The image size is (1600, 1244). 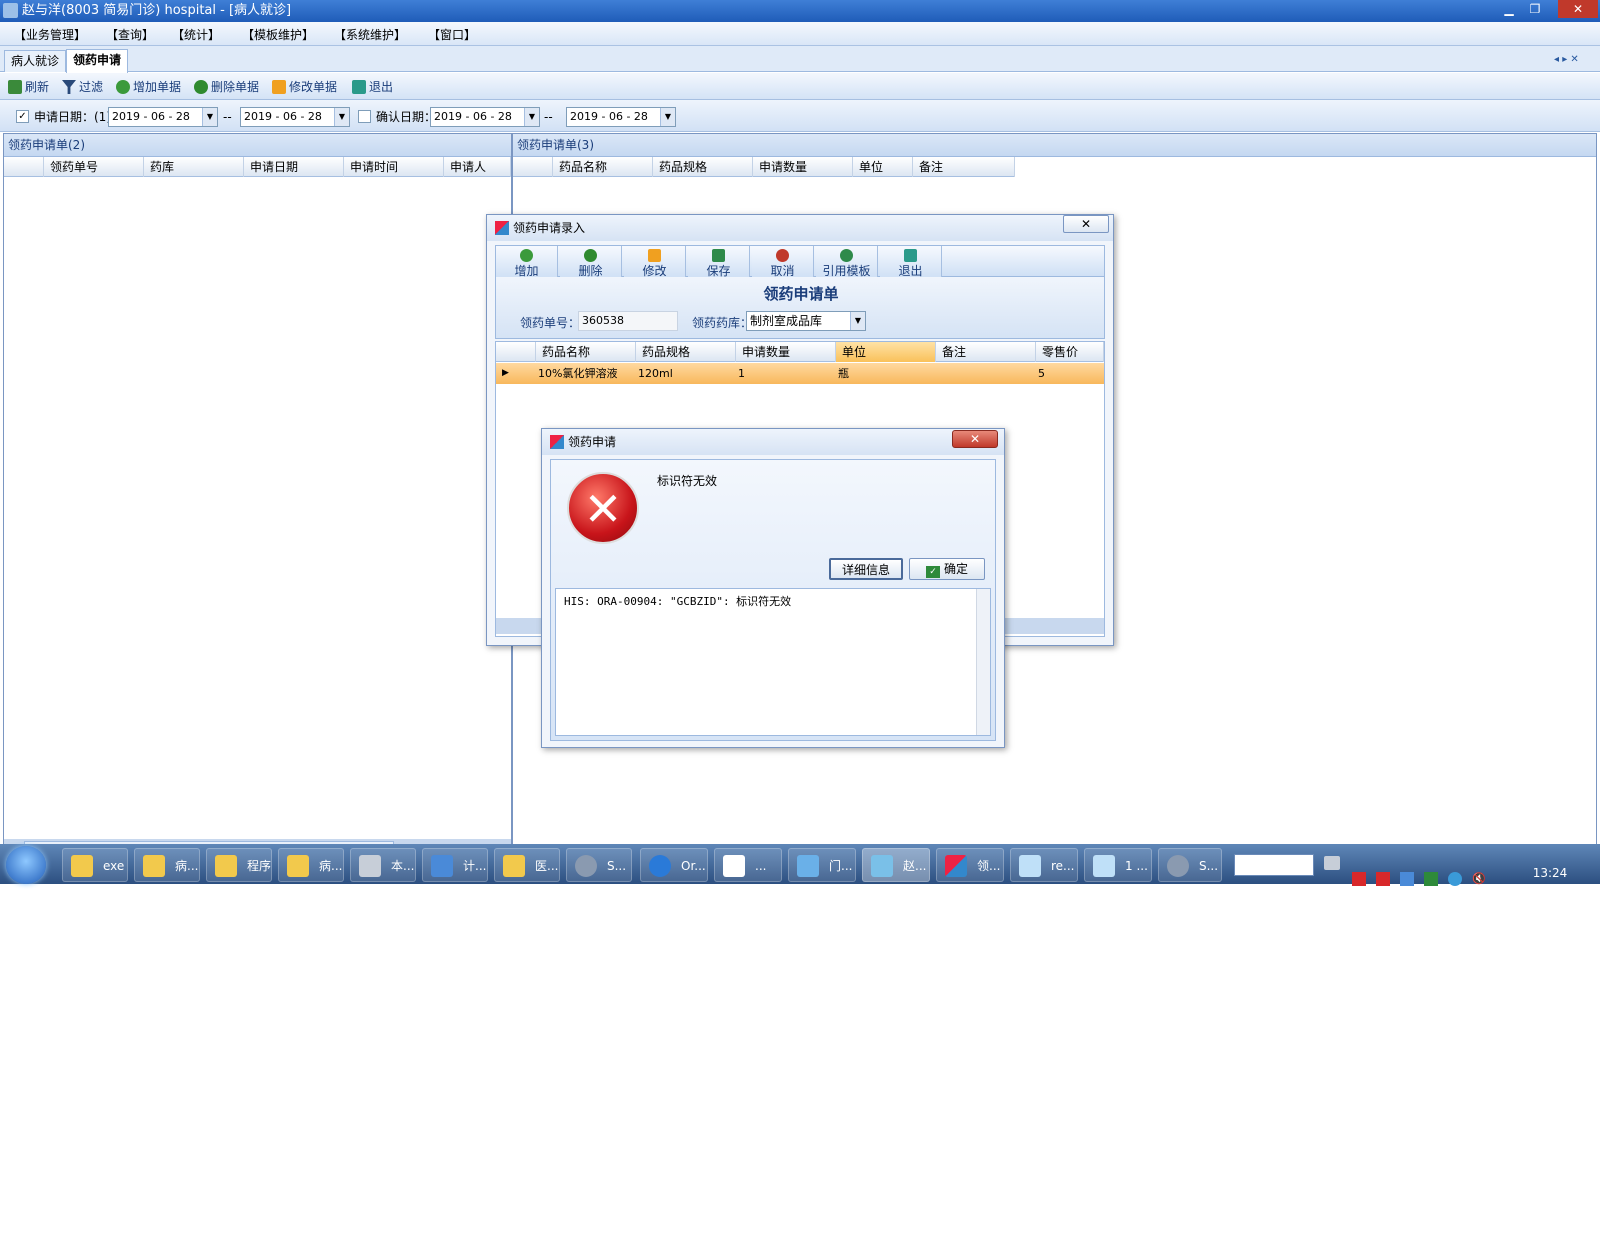 What do you see at coordinates (983, 662) in the screenshot?
I see `detail-vertical-scrollbar` at bounding box center [983, 662].